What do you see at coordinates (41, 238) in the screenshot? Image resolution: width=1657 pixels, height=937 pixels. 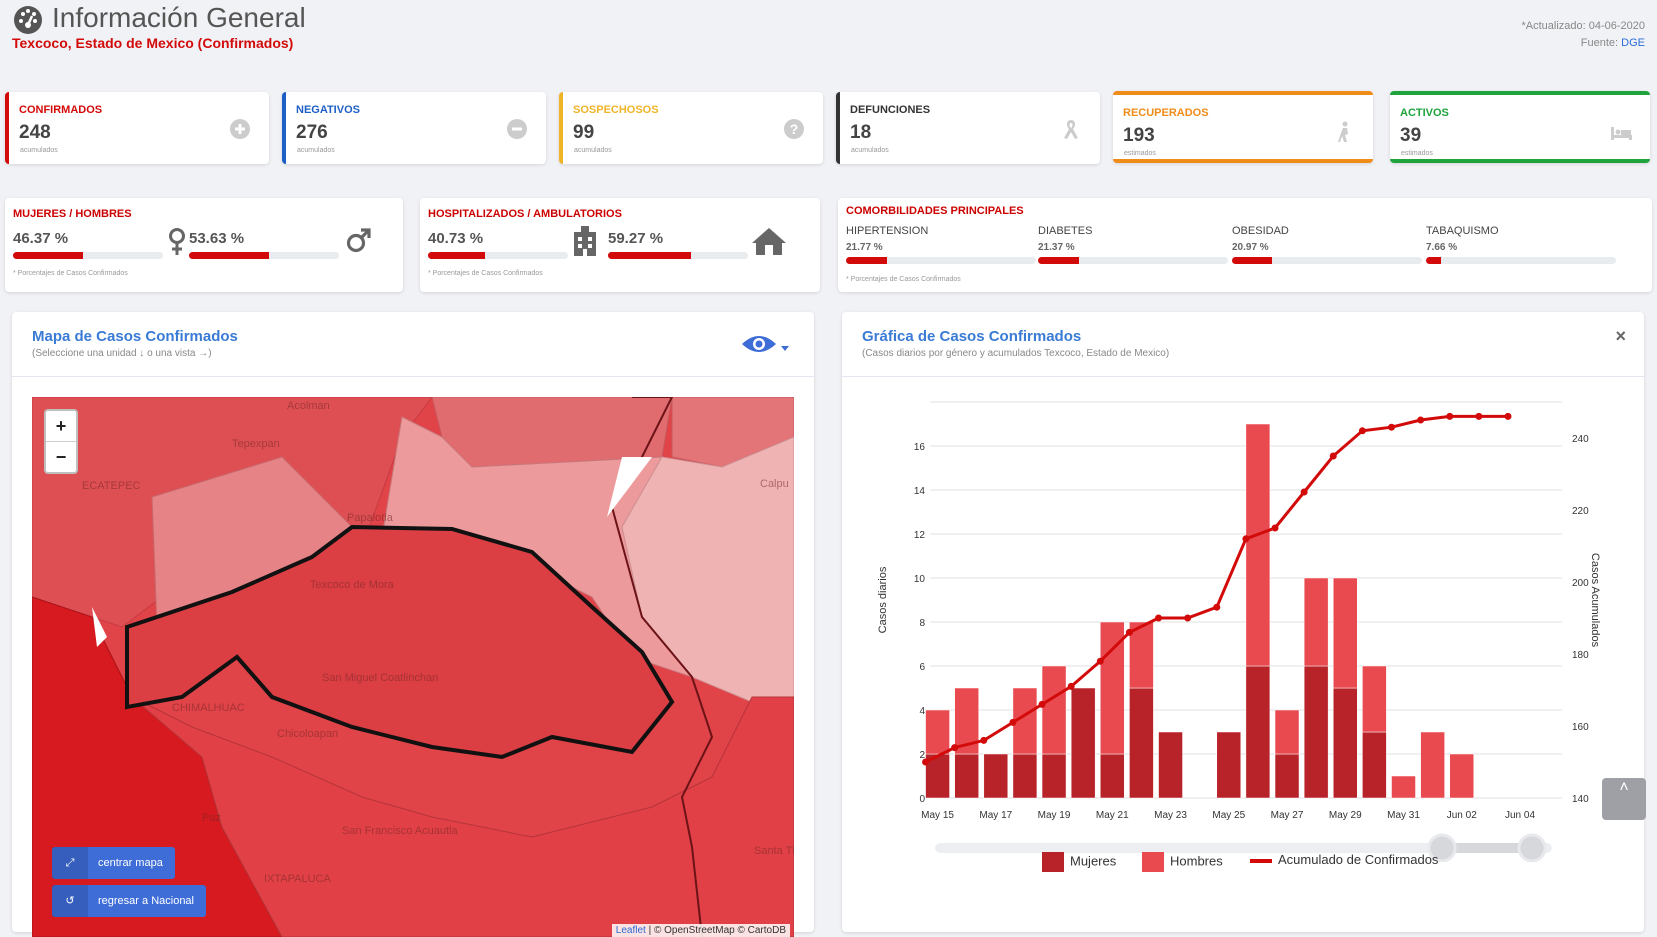 I see `mujeres-percent: 46.37 %` at bounding box center [41, 238].